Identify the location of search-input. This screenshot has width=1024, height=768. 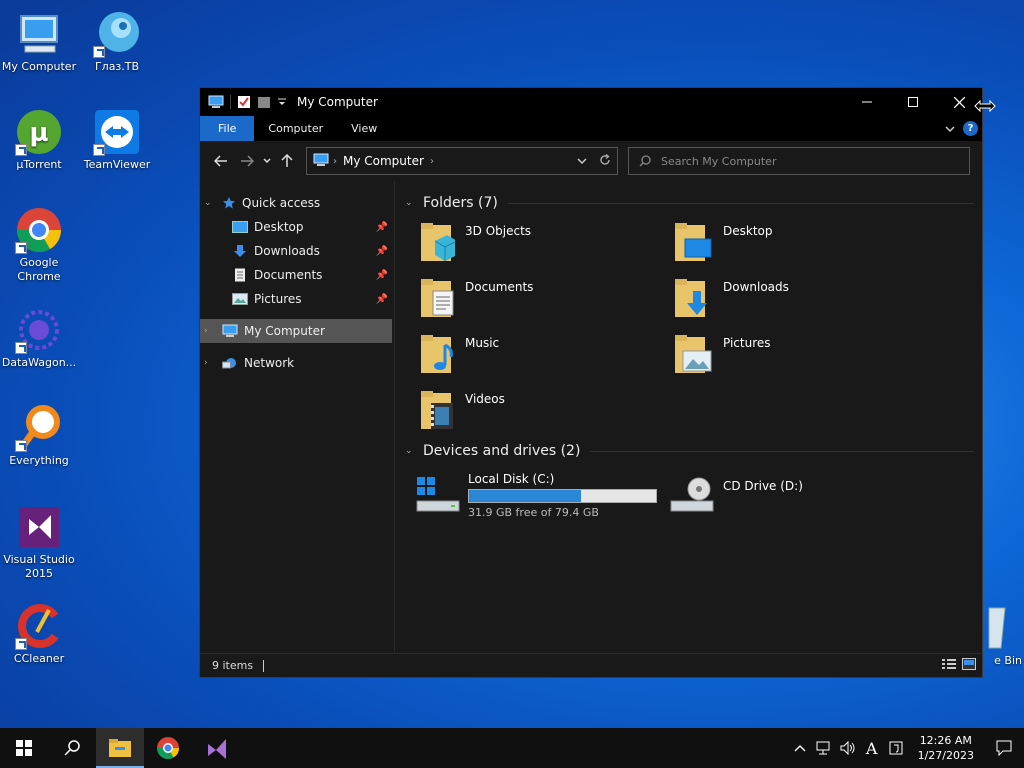
(801, 161).